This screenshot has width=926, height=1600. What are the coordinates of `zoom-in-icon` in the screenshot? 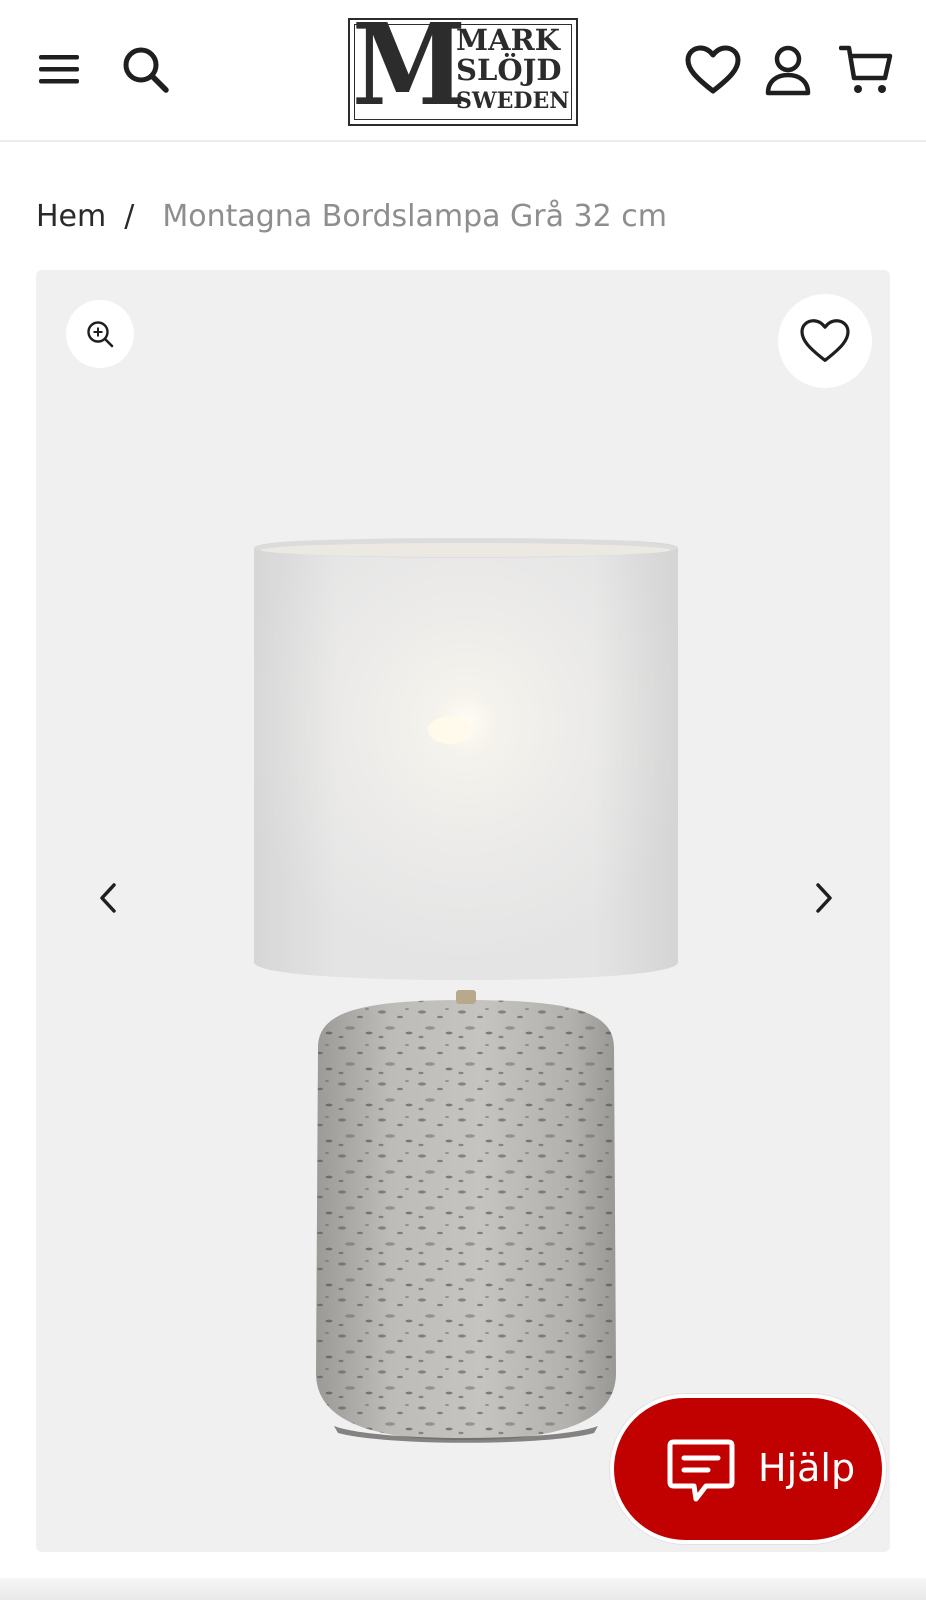 It's located at (100, 334).